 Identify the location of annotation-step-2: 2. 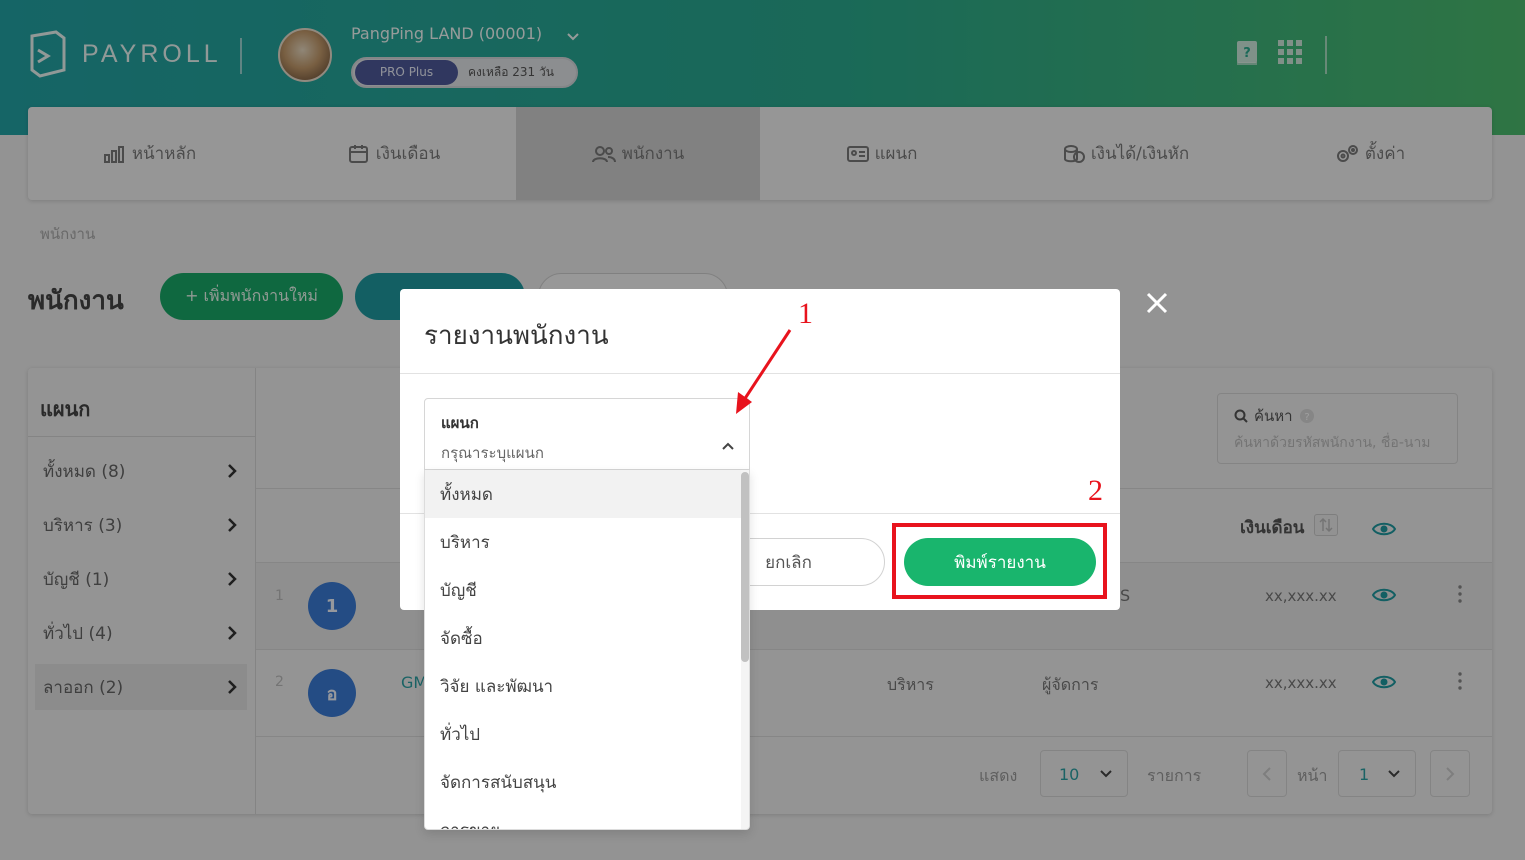
(1095, 490).